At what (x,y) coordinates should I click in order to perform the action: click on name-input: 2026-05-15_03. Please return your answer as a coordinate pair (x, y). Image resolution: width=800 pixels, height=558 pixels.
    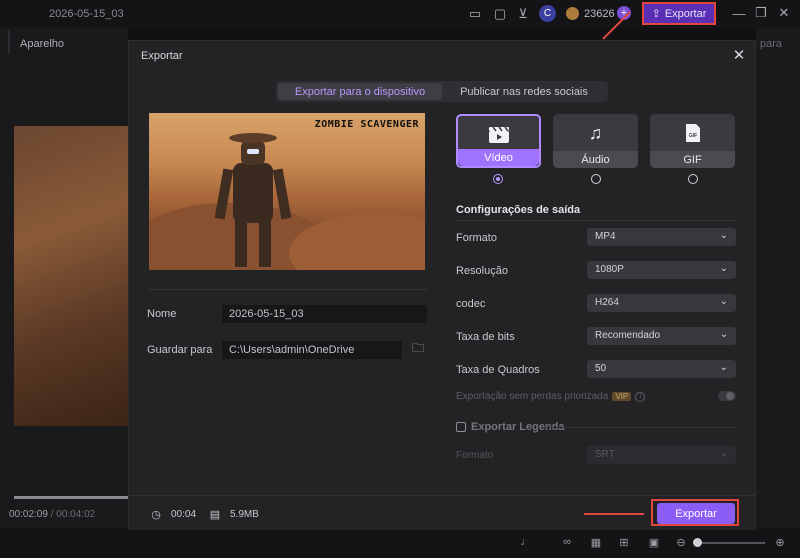
    Looking at the image, I should click on (324, 314).